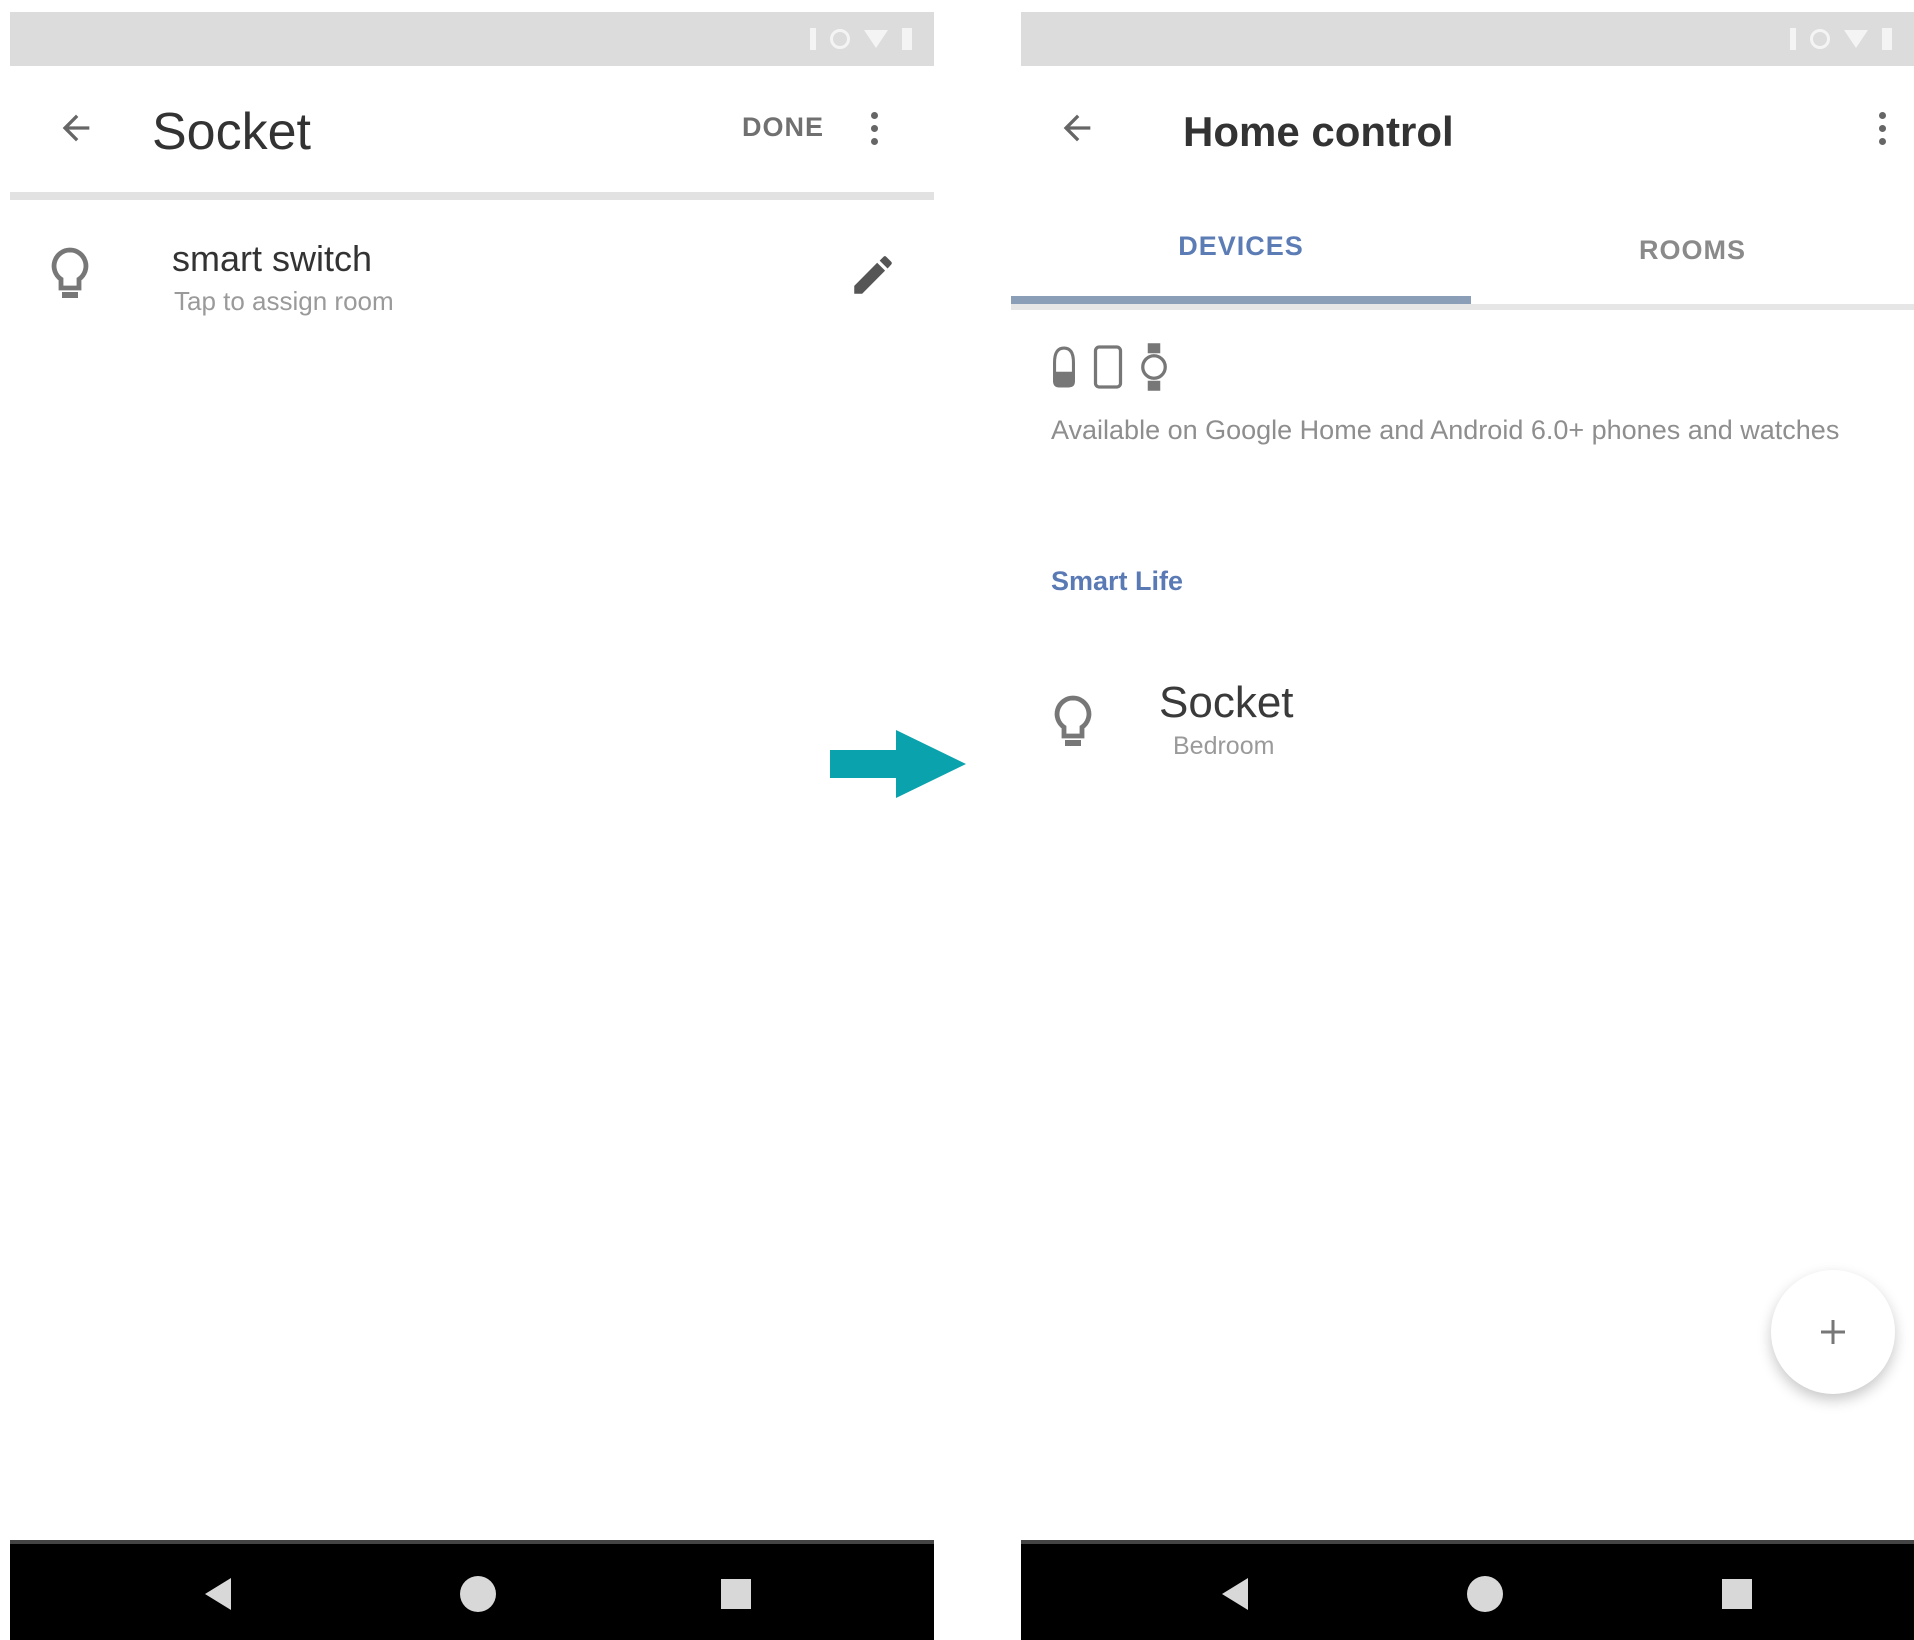  I want to click on device-list-item: smart switch Tap to assign room, so click(472, 270).